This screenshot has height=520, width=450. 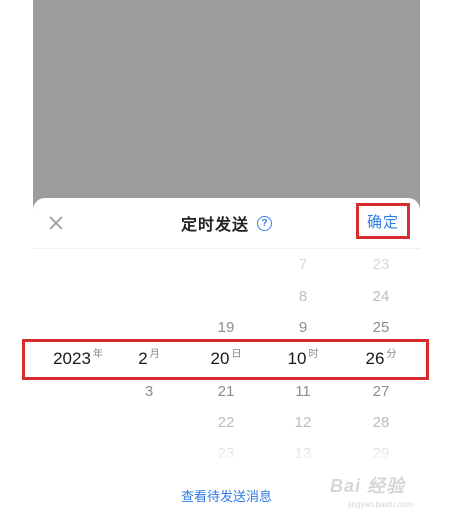 I want to click on minute-option: 29, so click(x=381, y=453).